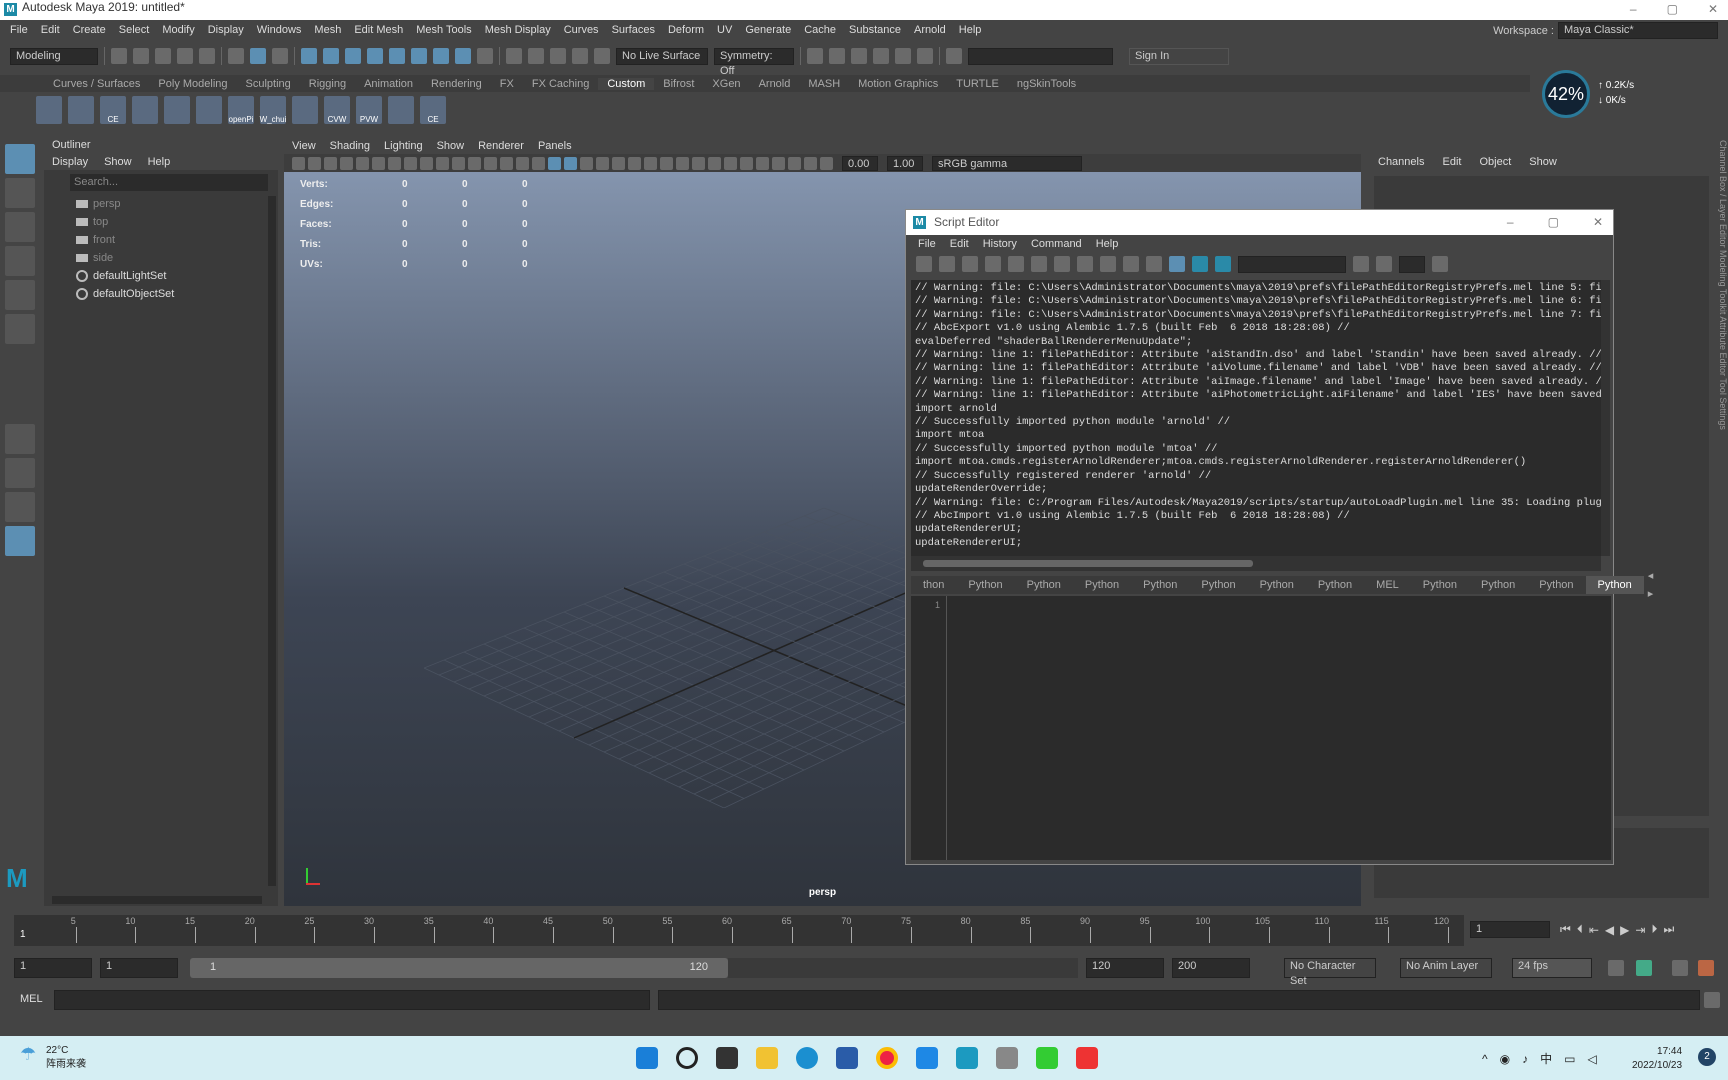 This screenshot has width=1728, height=1080. I want to click on step-forward-frame-icon: ⏵, so click(1654, 929).